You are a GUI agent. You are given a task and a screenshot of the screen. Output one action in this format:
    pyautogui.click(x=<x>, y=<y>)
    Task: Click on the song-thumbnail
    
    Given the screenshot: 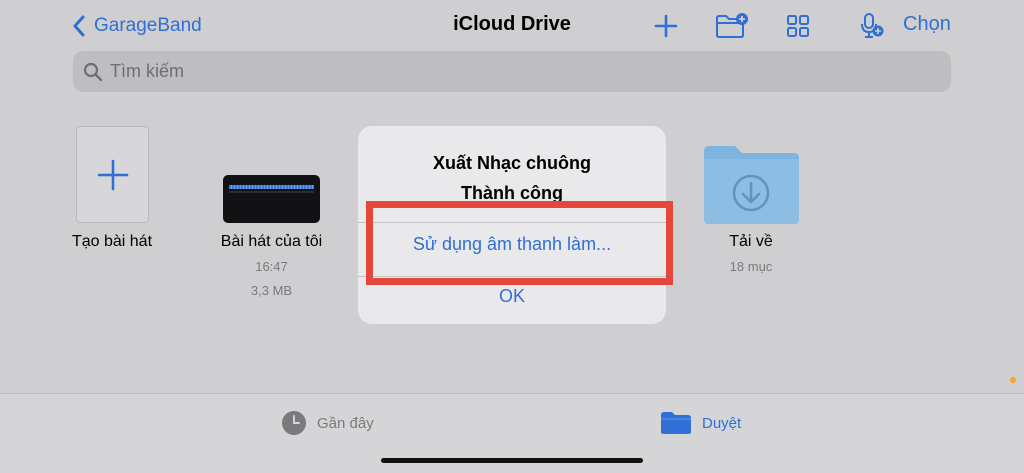 What is the action you would take?
    pyautogui.click(x=271, y=199)
    